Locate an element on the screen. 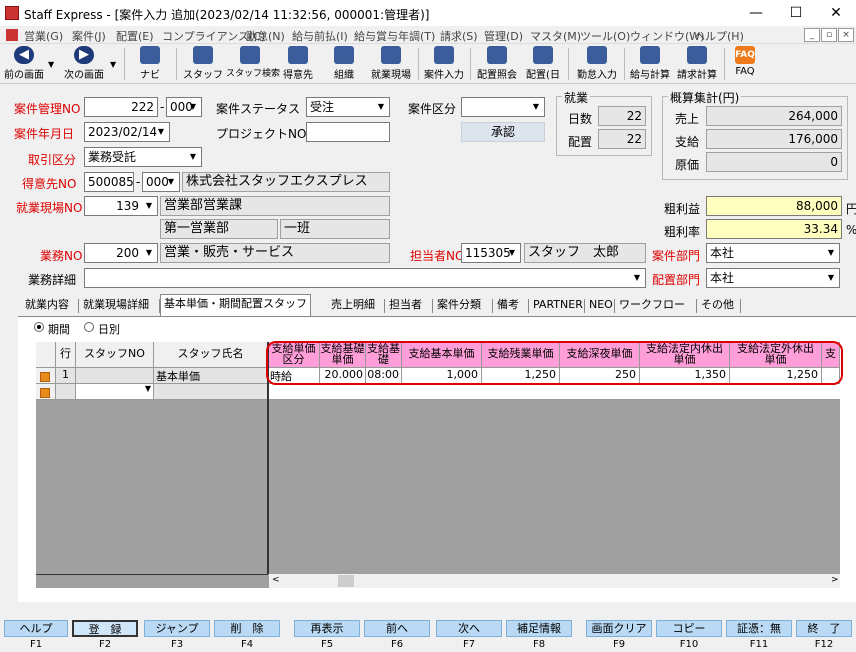  tab-workflow: ワークフロー is located at coordinates (652, 306).